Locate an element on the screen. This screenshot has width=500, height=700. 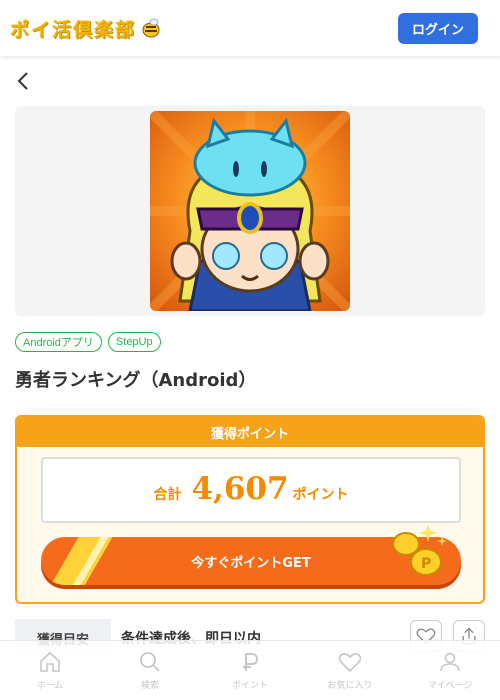
user-icon is located at coordinates (450, 662).